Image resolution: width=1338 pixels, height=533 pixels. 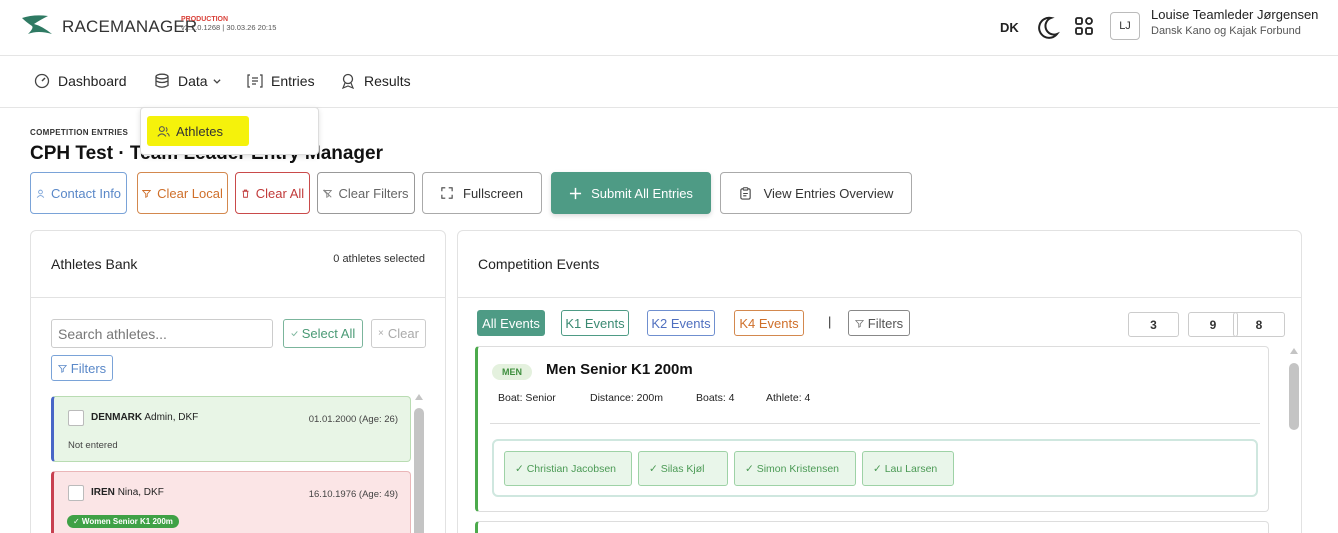 I want to click on plus-icon, so click(x=575, y=193).